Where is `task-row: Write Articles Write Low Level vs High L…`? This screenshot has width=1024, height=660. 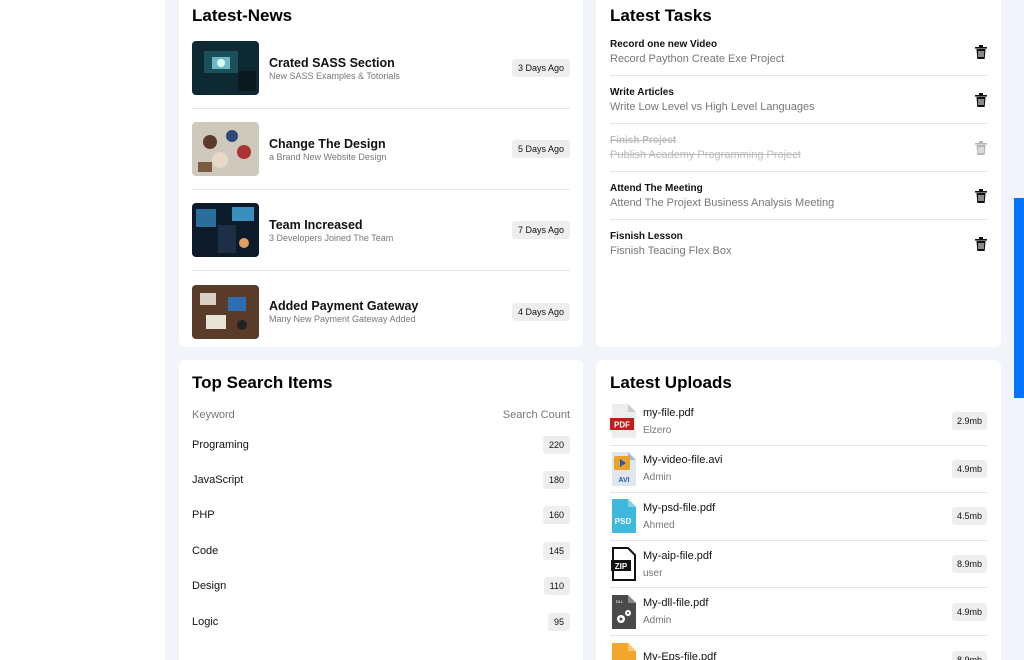
task-row: Write Articles Write Low Level vs High L… is located at coordinates (798, 100).